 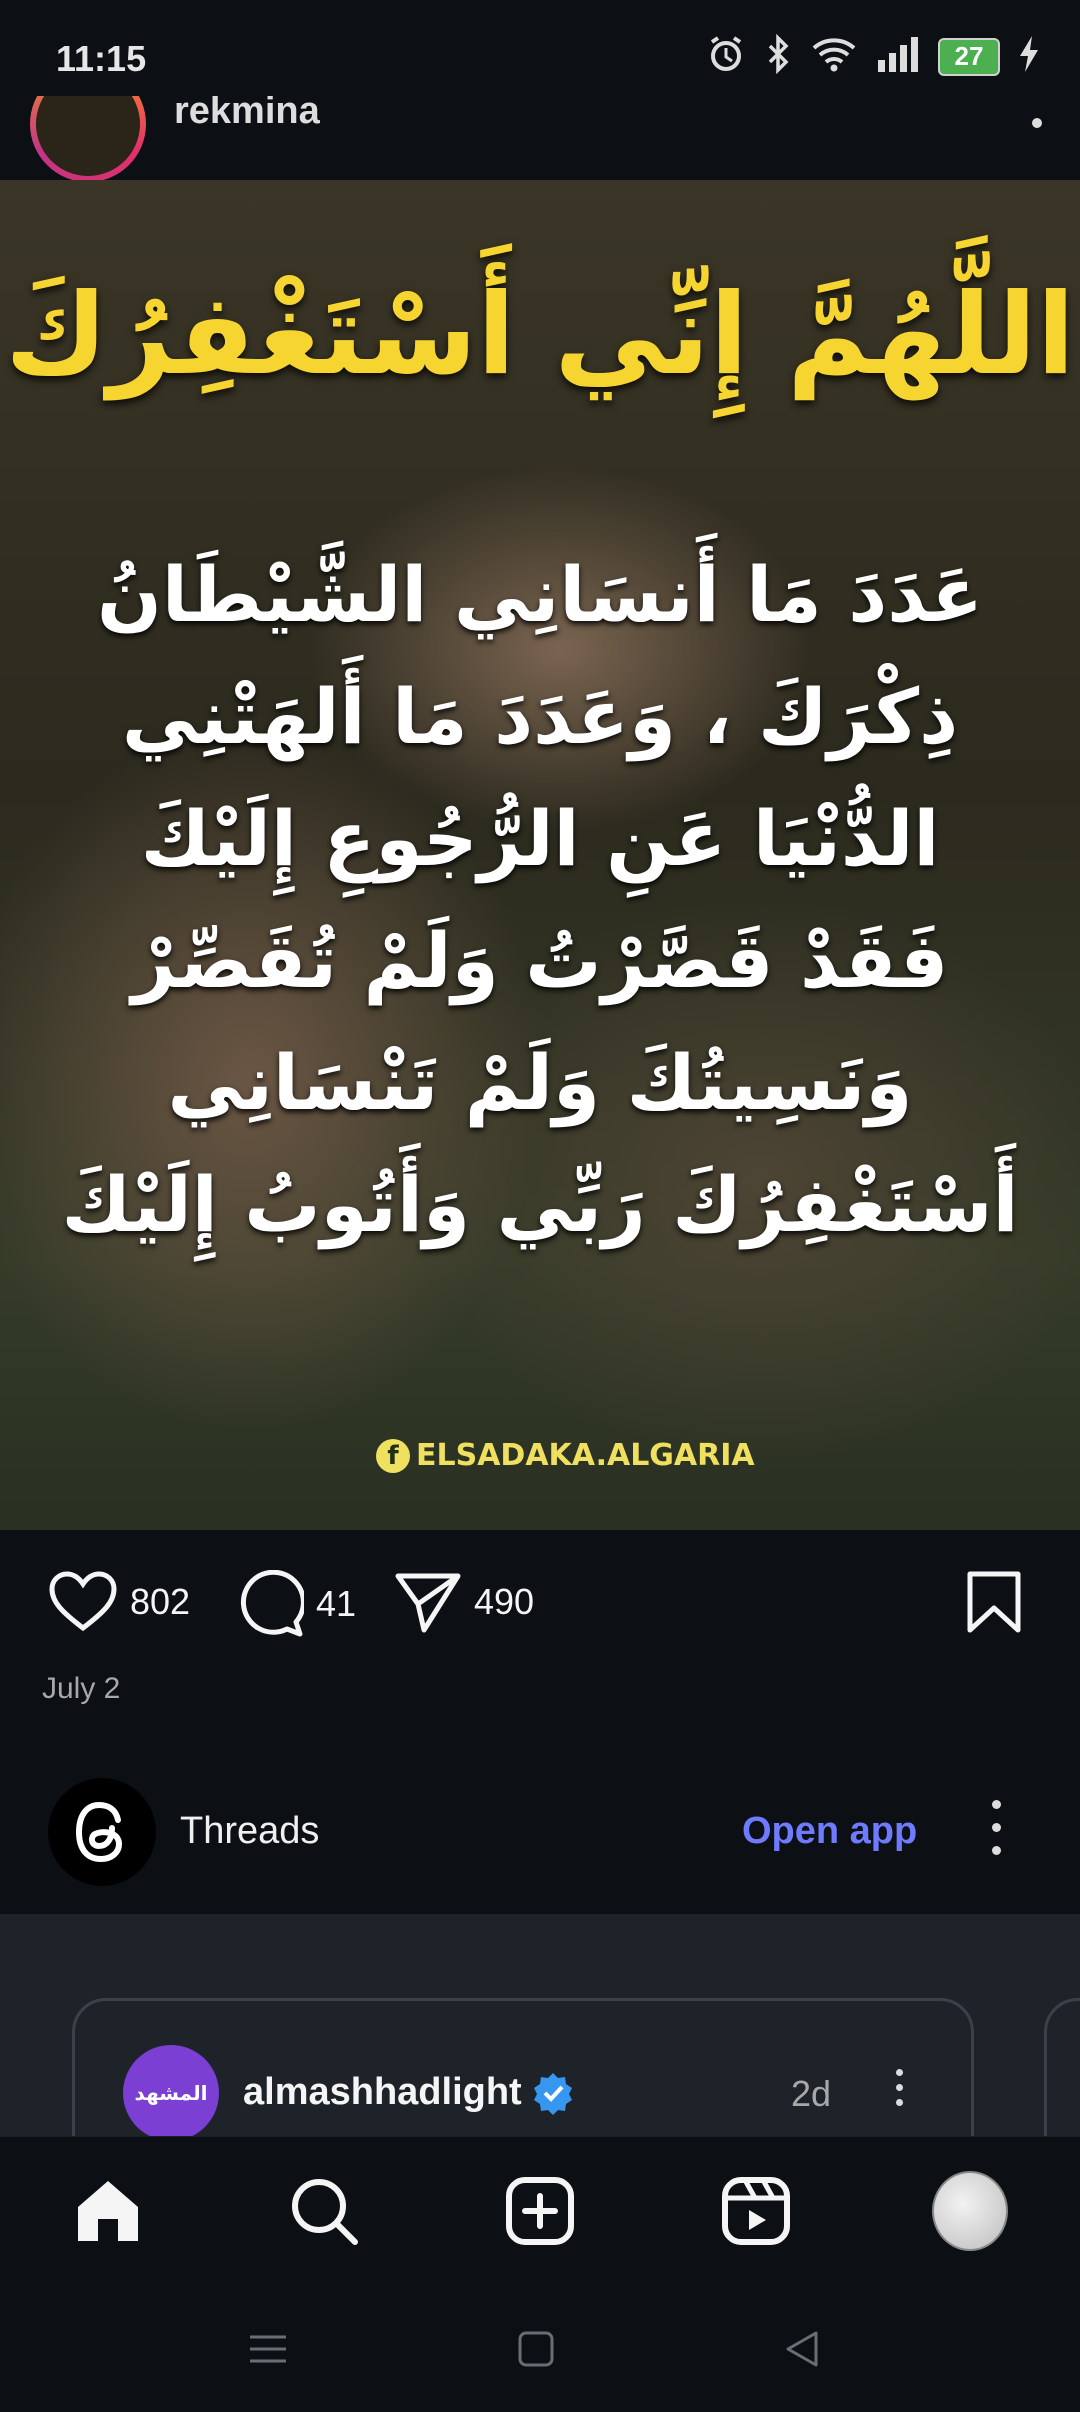 I want to click on image-text-line: عَدَدَ مَا أَنسَانِي الشَّيْطَانُ, so click(x=540, y=594).